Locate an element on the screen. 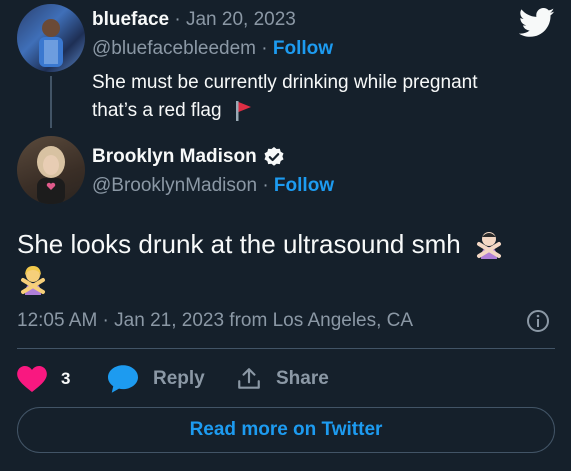  like-count: 3 is located at coordinates (66, 378).